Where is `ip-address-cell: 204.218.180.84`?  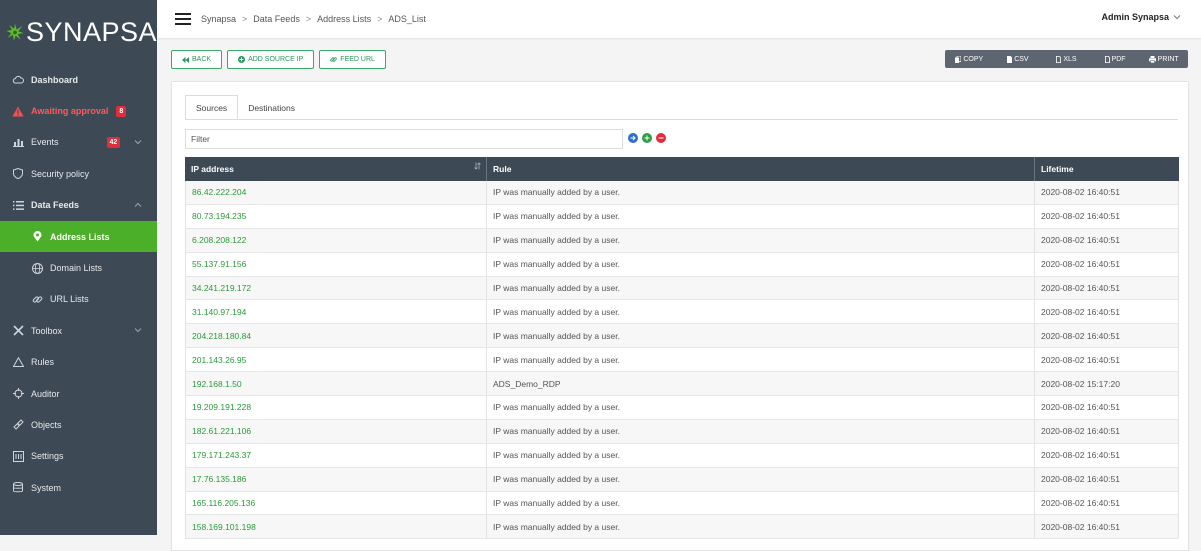 ip-address-cell: 204.218.180.84 is located at coordinates (336, 336).